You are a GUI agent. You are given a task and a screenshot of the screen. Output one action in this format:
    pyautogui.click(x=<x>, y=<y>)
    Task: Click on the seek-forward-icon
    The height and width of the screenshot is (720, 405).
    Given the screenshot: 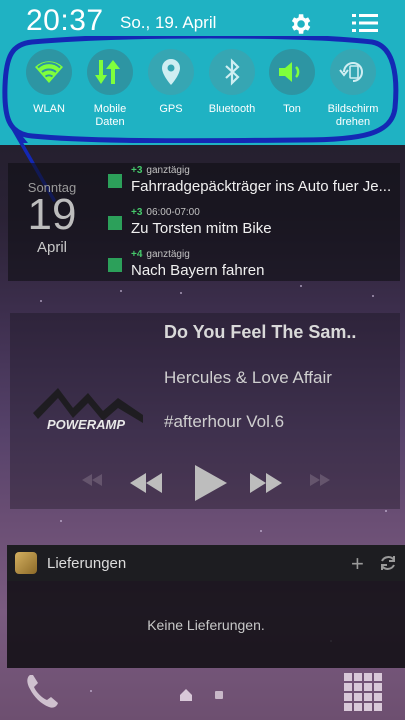 What is the action you would take?
    pyautogui.click(x=320, y=480)
    